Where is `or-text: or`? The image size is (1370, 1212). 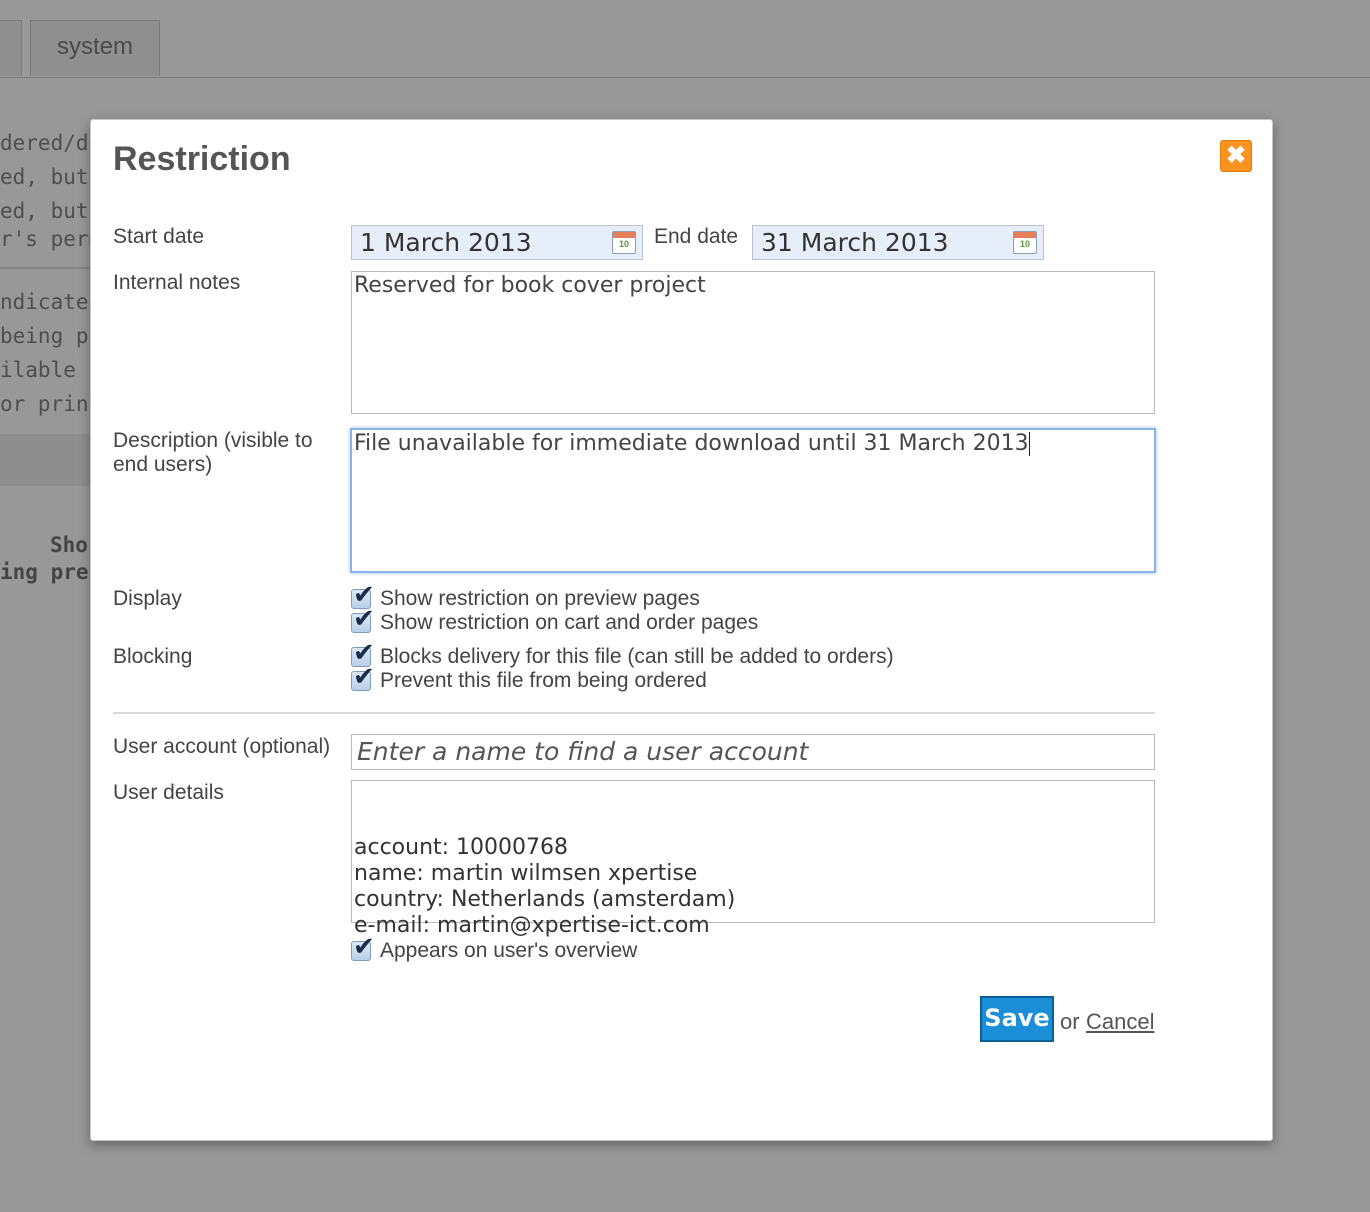
or-text: or is located at coordinates (1070, 1021).